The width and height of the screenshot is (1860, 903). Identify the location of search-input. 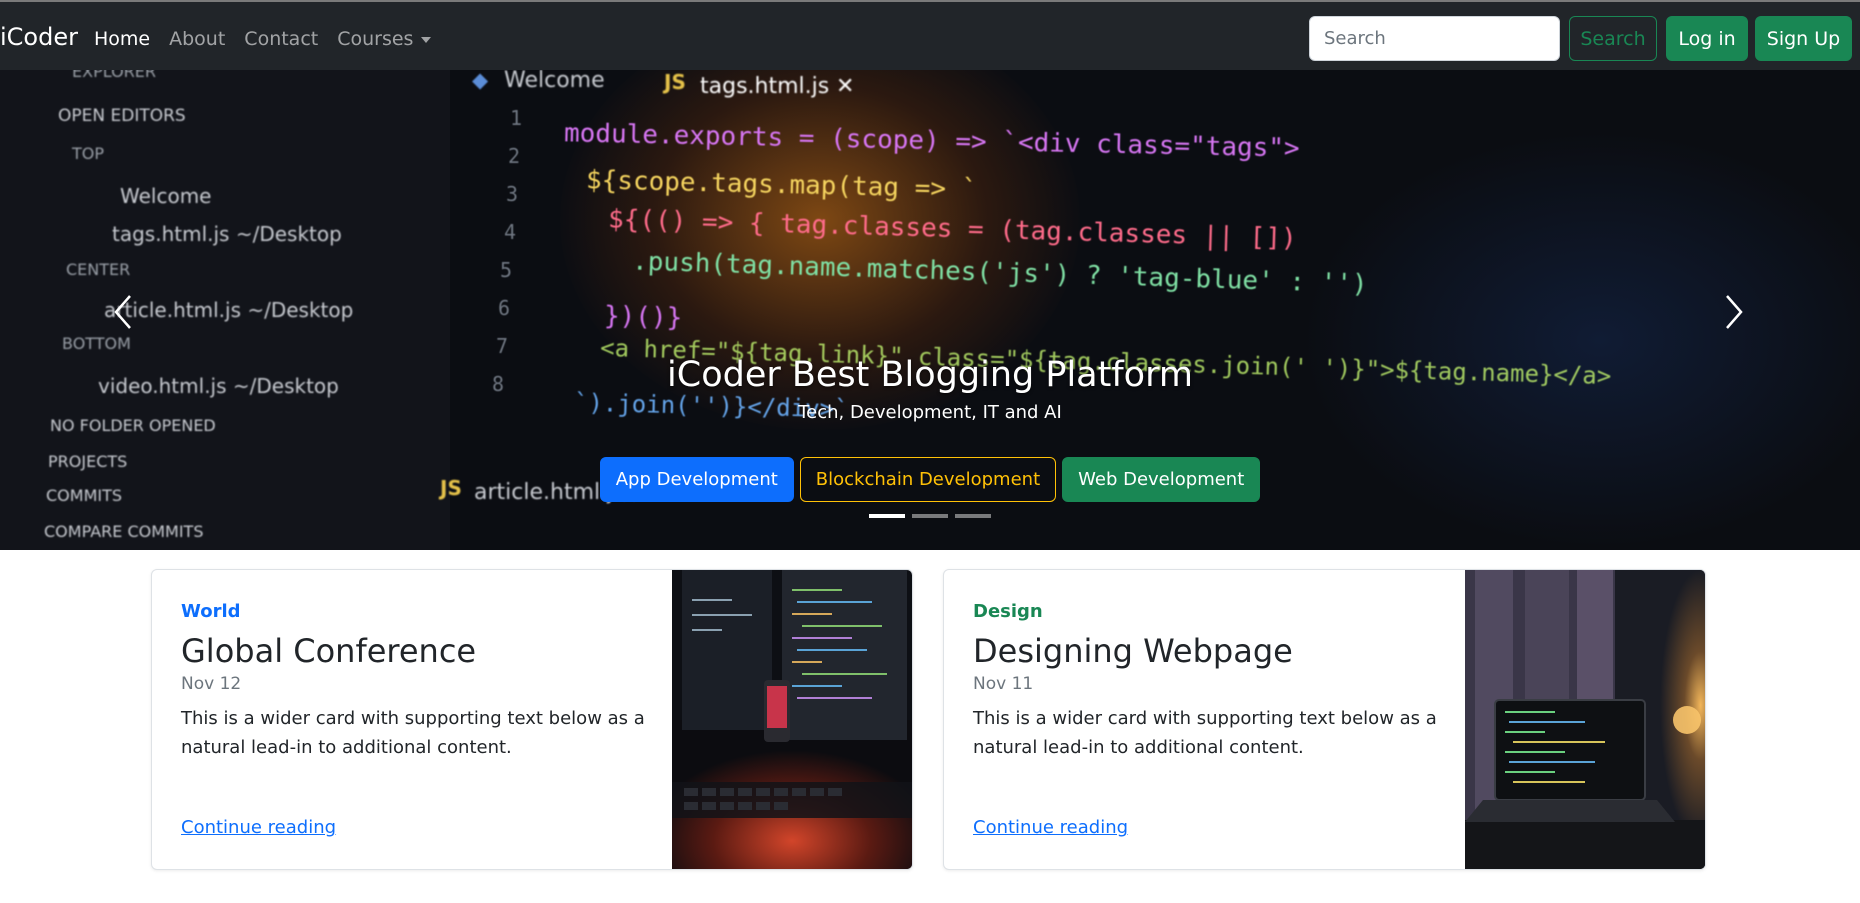
(1434, 38).